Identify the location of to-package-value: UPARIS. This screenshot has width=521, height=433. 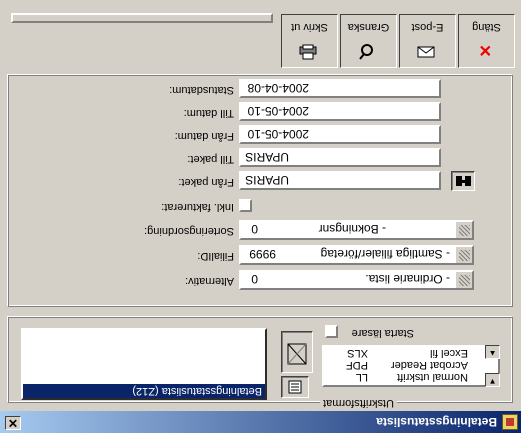
(267, 157).